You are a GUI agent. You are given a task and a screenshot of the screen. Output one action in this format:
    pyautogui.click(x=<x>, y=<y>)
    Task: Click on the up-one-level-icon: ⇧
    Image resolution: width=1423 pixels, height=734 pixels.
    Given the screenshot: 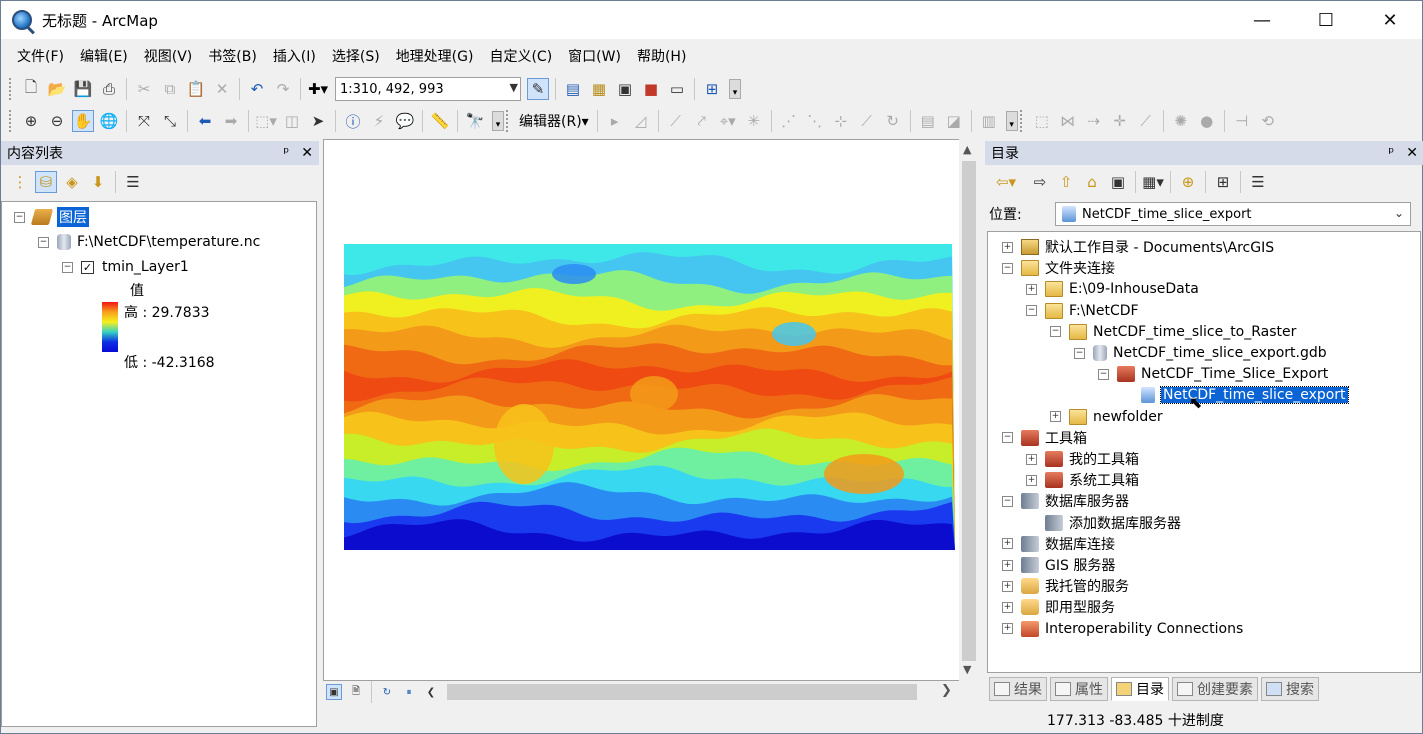 What is the action you would take?
    pyautogui.click(x=1066, y=182)
    